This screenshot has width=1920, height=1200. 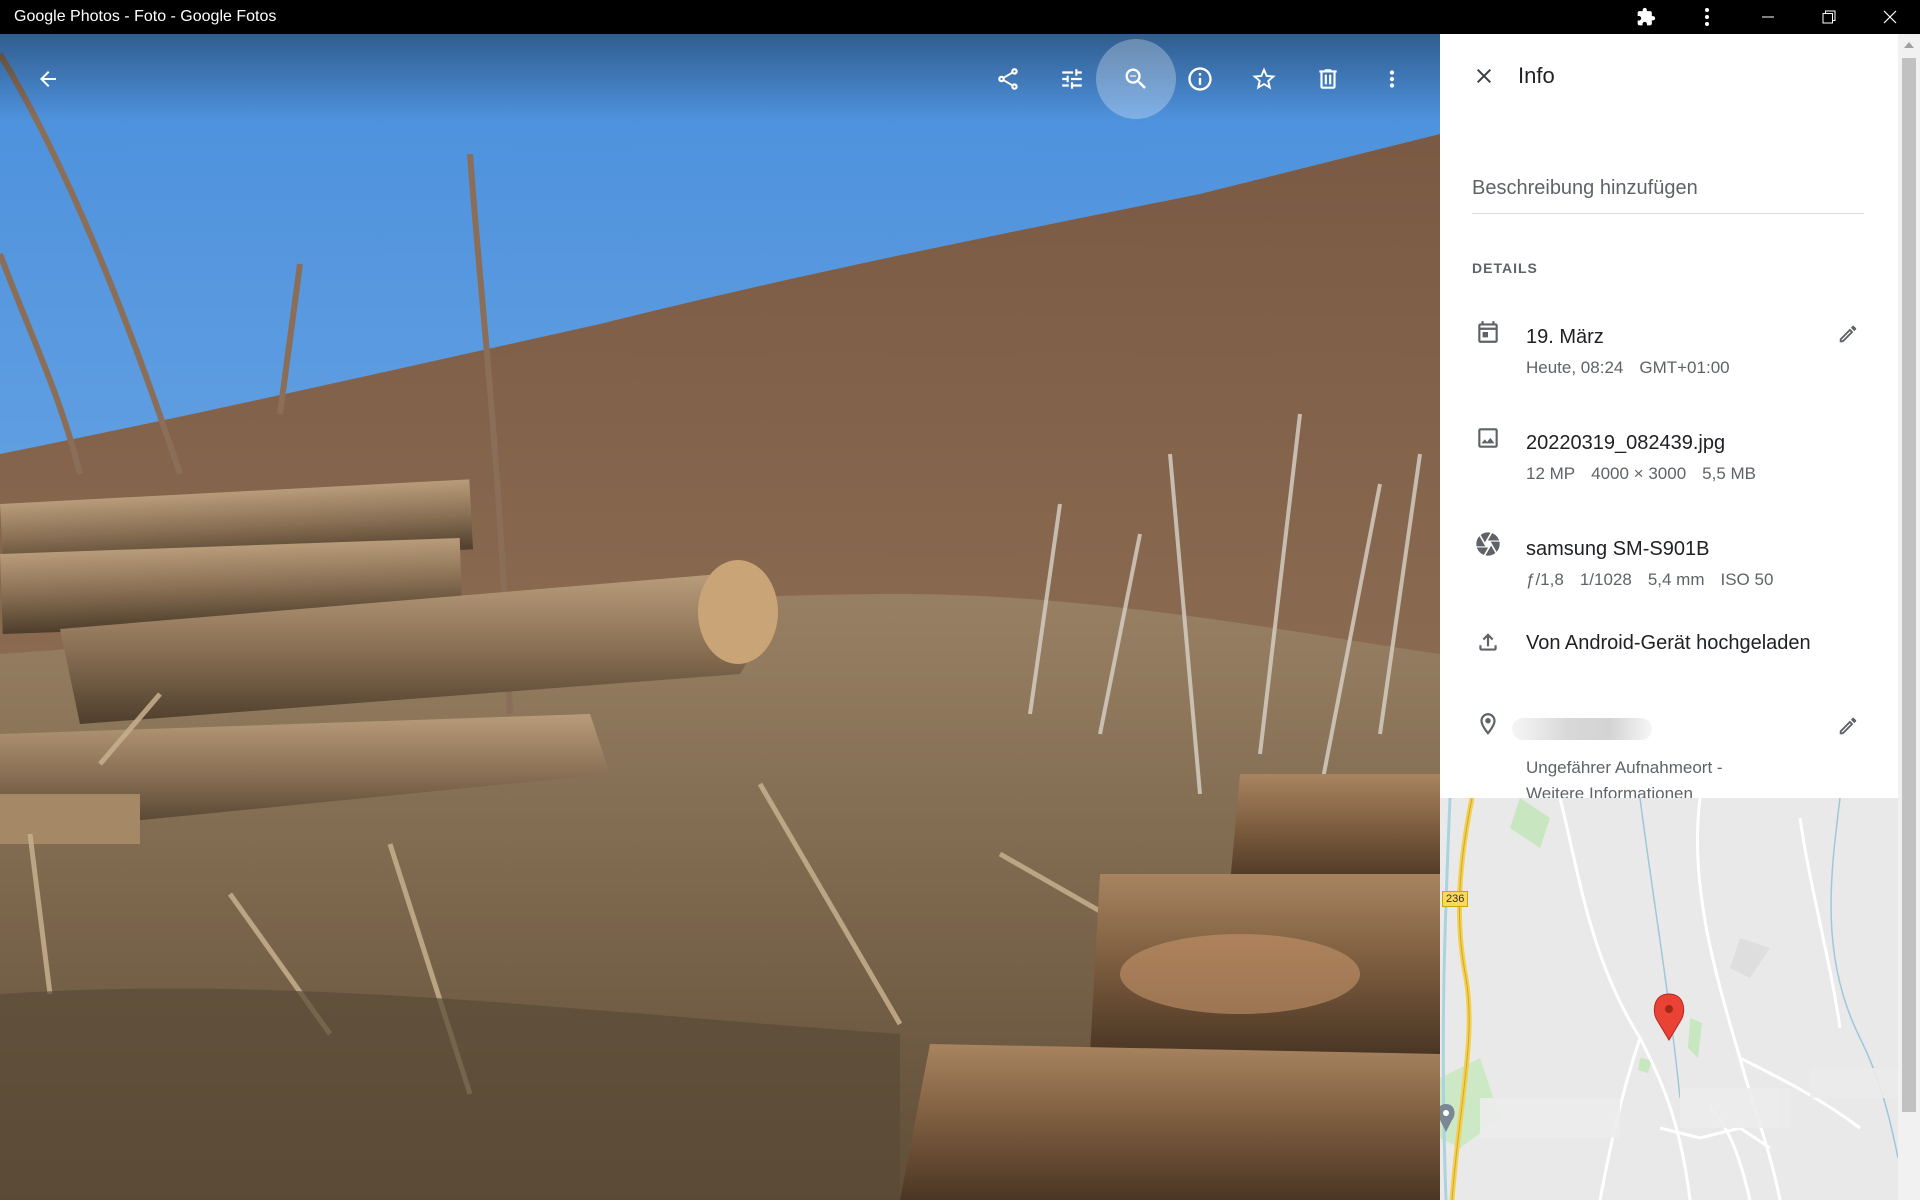 I want to click on edit-adjust-icon, so click(x=1072, y=79).